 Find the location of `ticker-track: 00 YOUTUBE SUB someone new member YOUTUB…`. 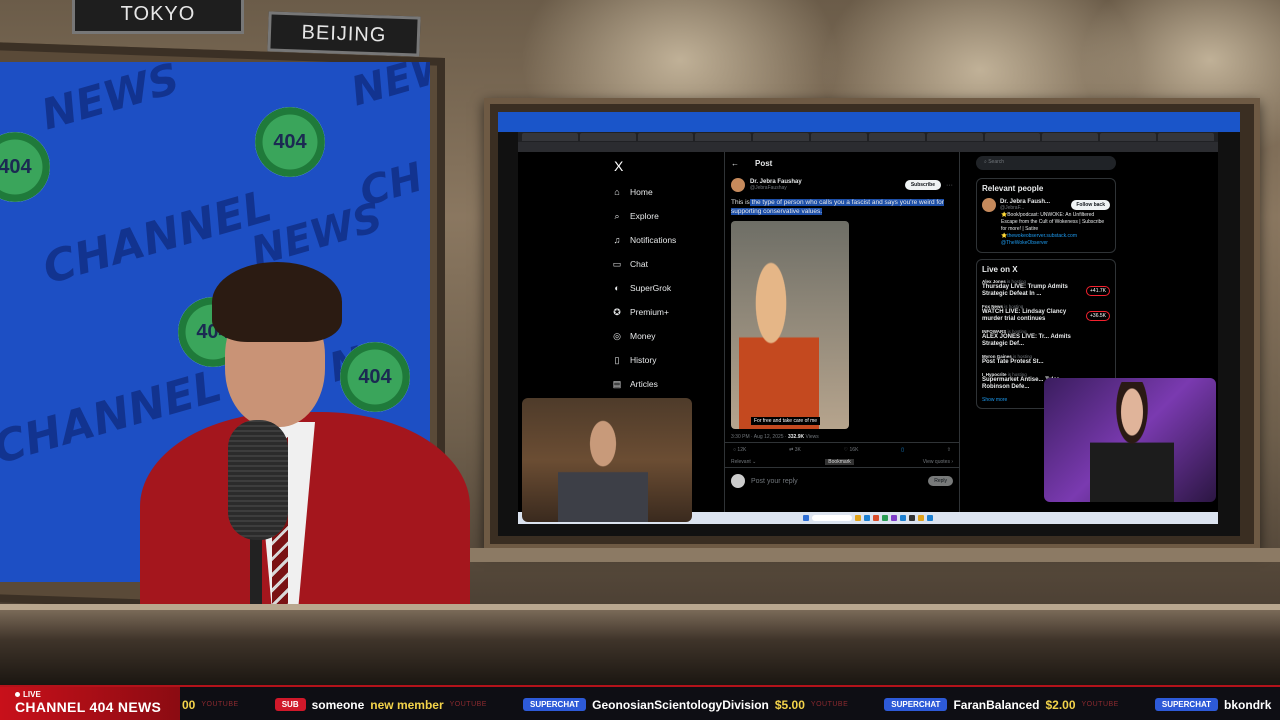

ticker-track: 00 YOUTUBE SUB someone new member YOUTUB… is located at coordinates (725, 703).